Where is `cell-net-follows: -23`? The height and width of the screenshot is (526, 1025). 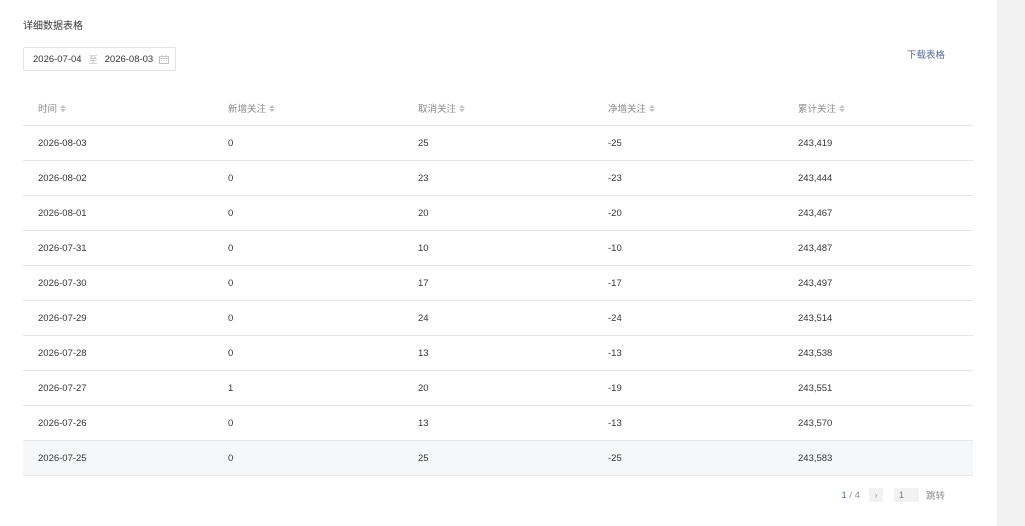 cell-net-follows: -23 is located at coordinates (615, 178).